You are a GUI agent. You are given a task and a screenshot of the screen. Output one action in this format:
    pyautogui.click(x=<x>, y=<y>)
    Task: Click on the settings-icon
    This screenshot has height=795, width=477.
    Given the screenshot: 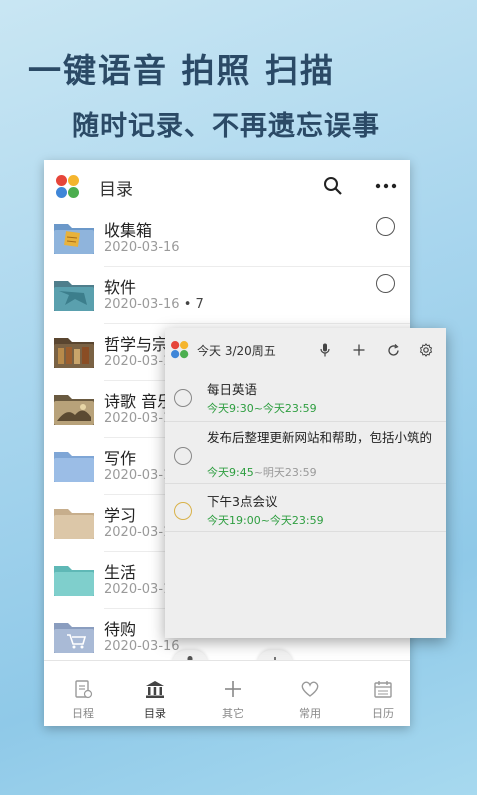 What is the action you would take?
    pyautogui.click(x=426, y=350)
    